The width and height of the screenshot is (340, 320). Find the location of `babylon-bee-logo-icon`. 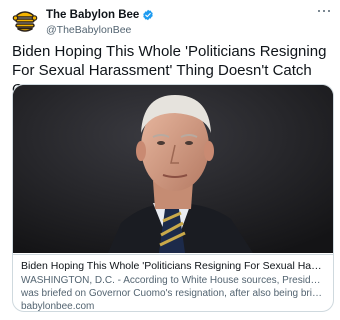

babylon-bee-logo-icon is located at coordinates (25, 21).